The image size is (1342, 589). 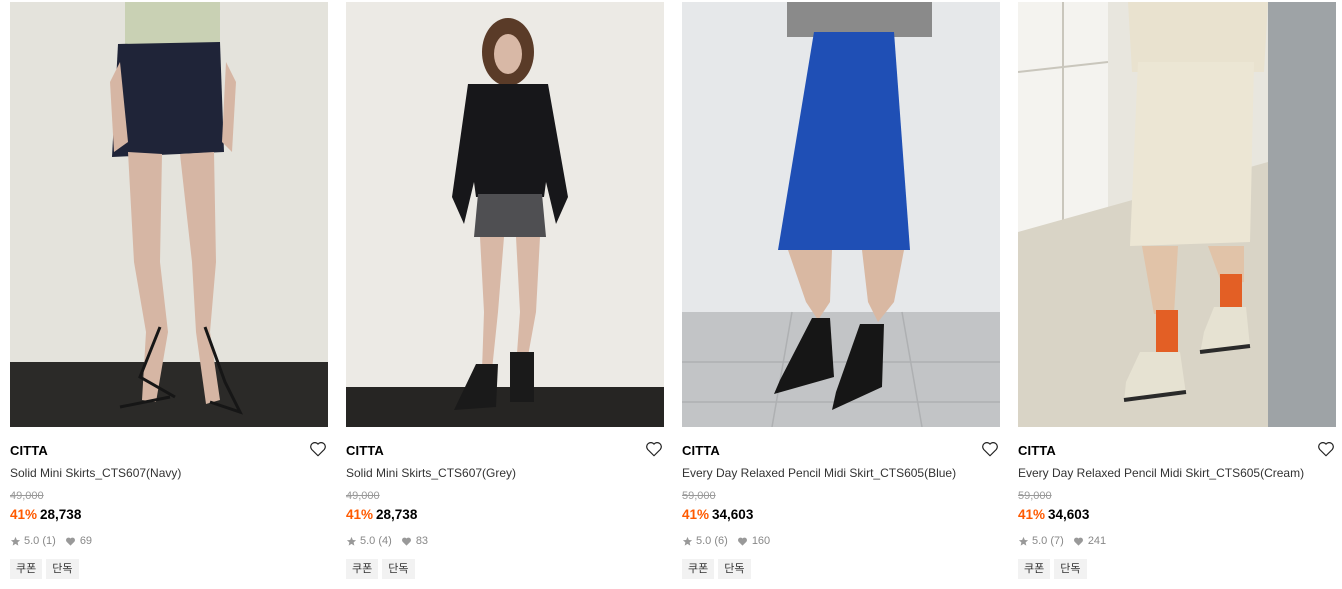 What do you see at coordinates (95, 473) in the screenshot?
I see `product-name: Solid Mini Skirts_CTS607(Navy)` at bounding box center [95, 473].